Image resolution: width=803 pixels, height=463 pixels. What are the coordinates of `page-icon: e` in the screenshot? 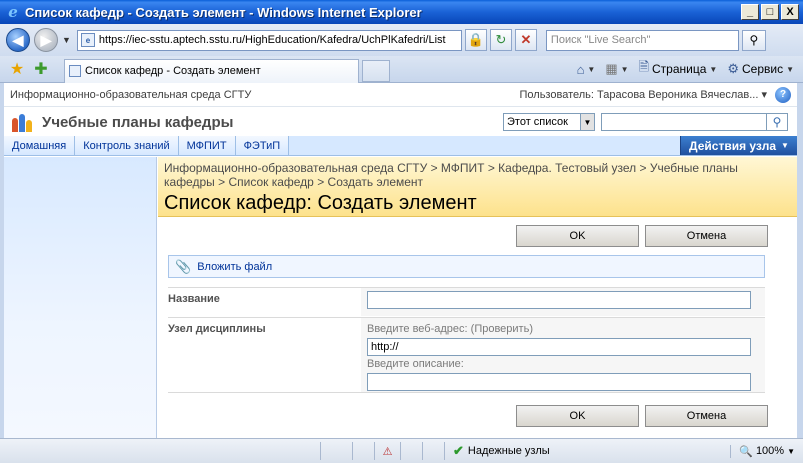 It's located at (87, 40).